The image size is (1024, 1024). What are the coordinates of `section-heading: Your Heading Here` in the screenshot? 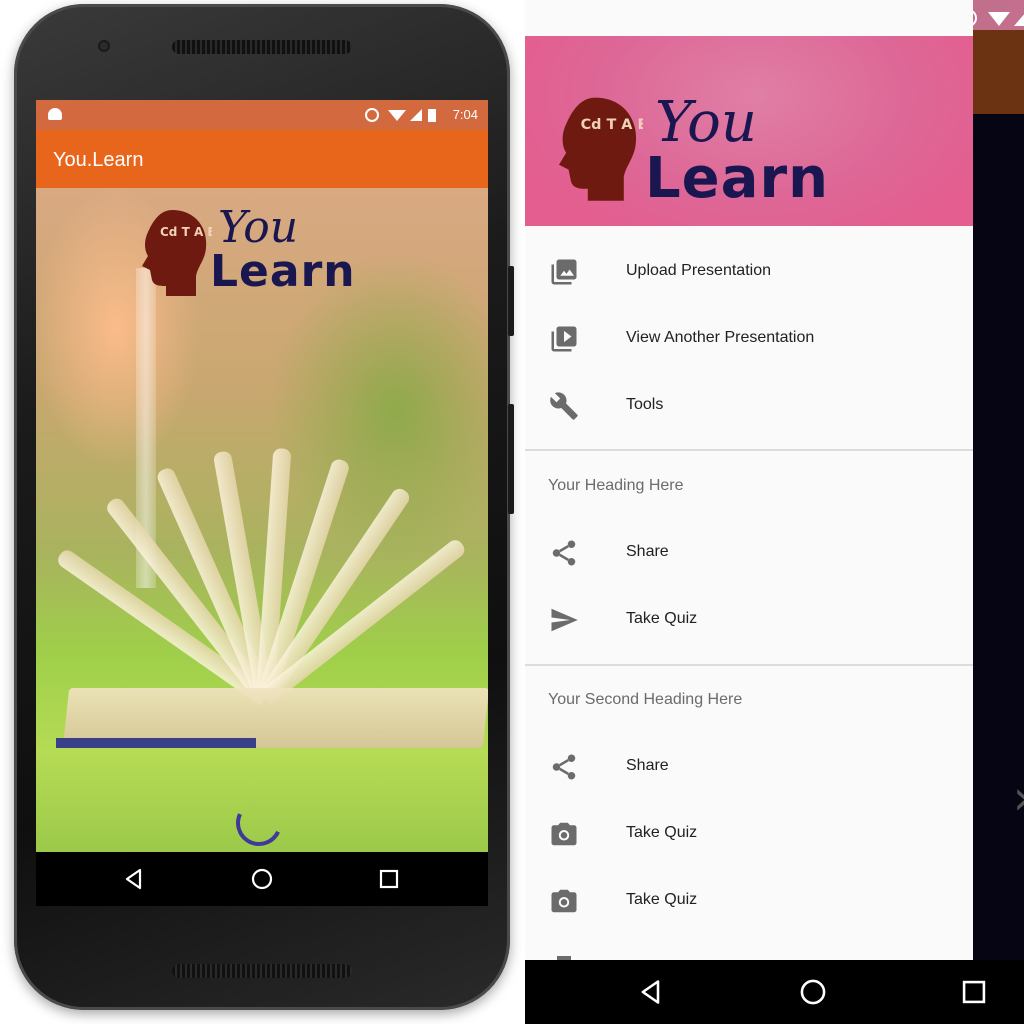 It's located at (616, 485).